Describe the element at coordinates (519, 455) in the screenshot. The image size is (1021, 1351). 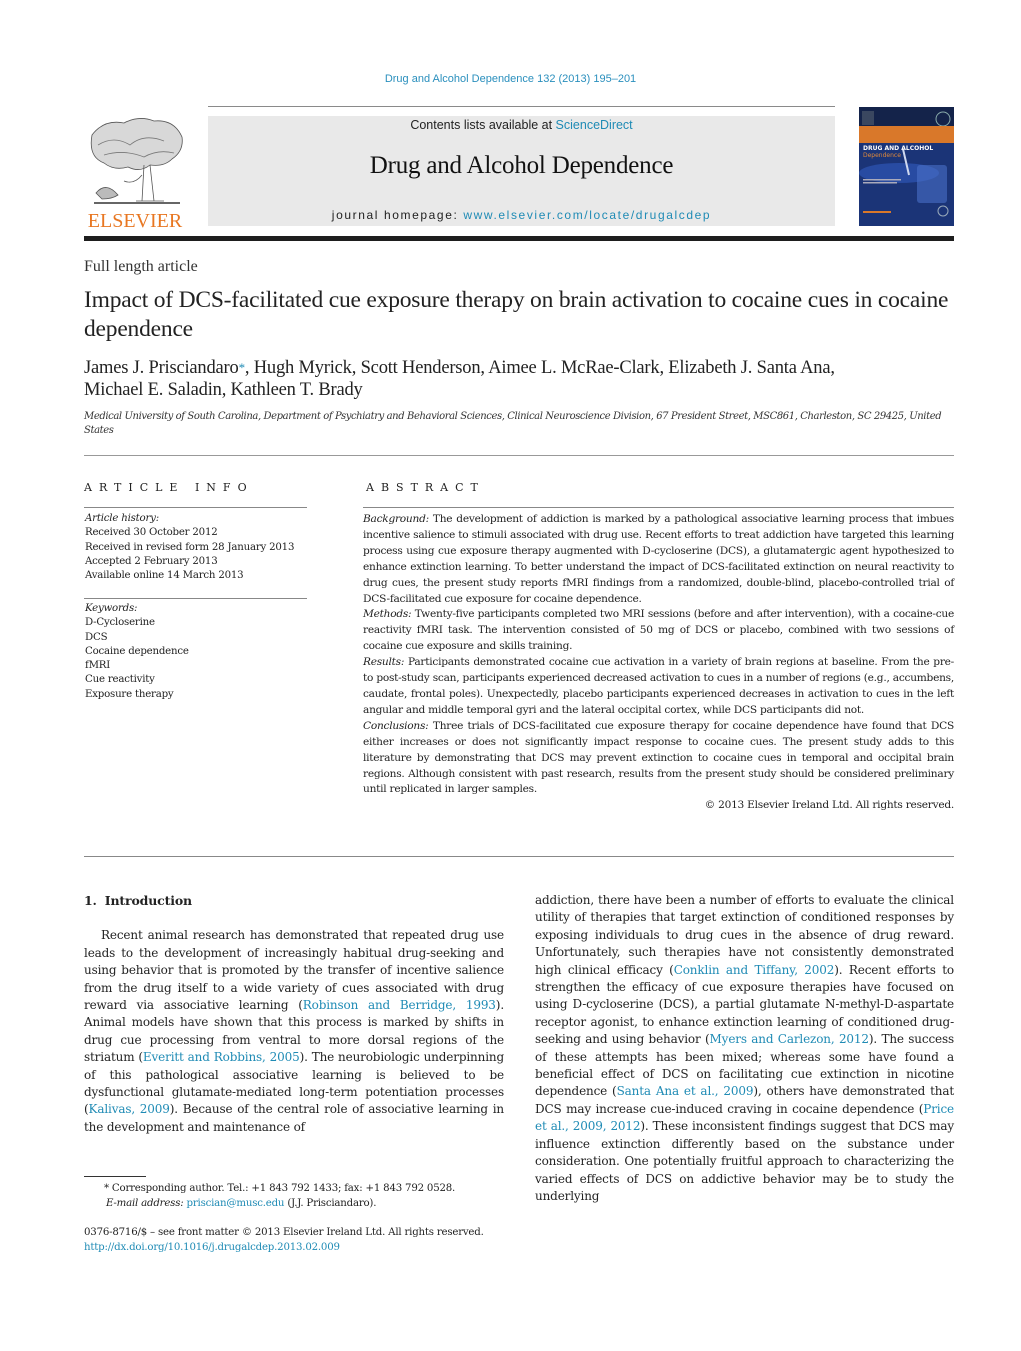
I see `section-rule` at that location.